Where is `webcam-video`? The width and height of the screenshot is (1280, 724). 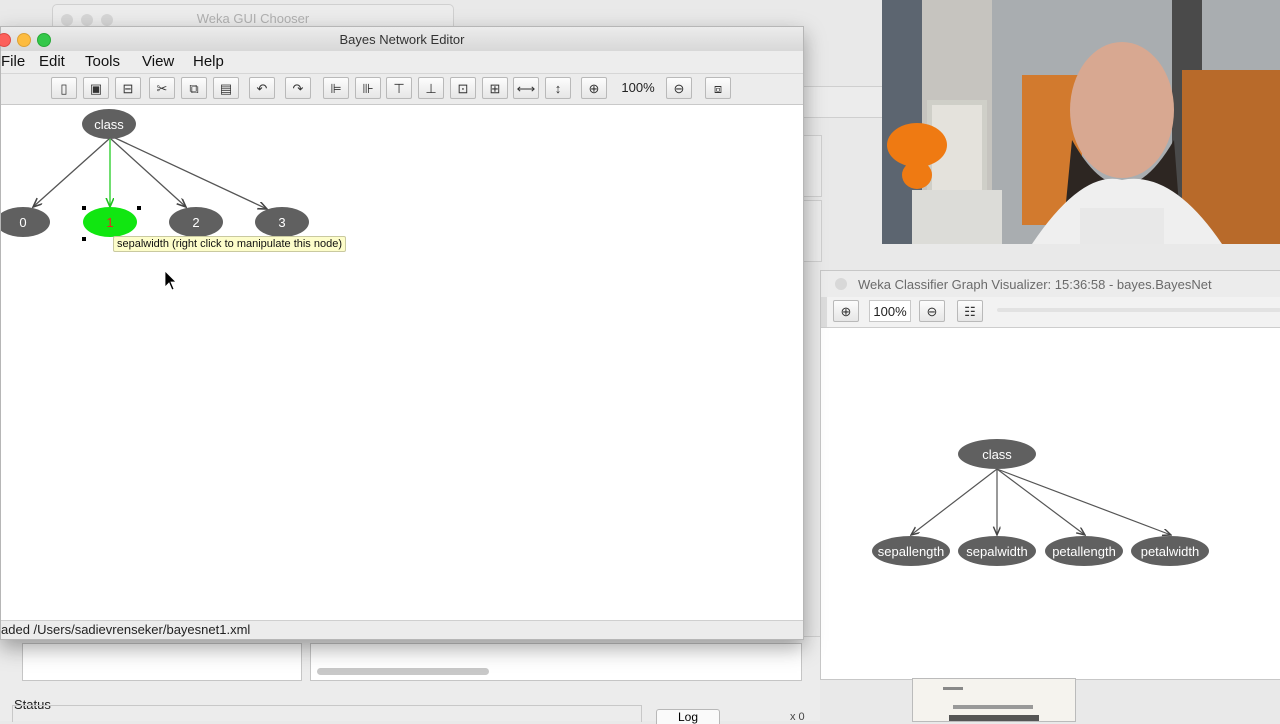
webcam-video is located at coordinates (1081, 122).